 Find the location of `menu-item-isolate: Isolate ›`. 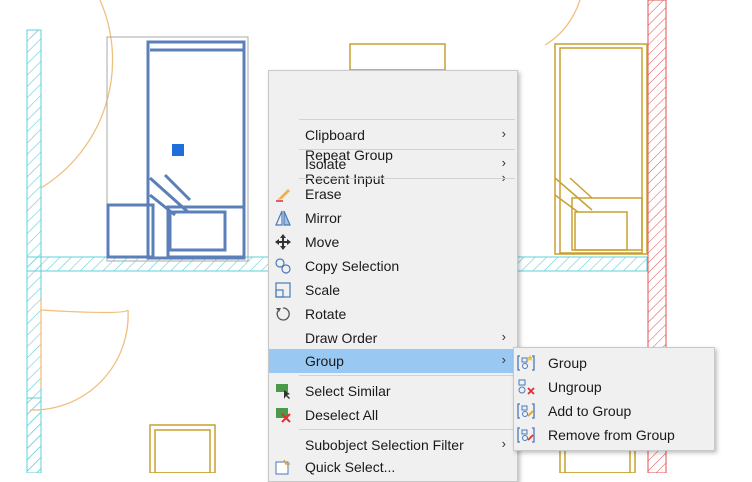

menu-item-isolate: Isolate › is located at coordinates (393, 164).